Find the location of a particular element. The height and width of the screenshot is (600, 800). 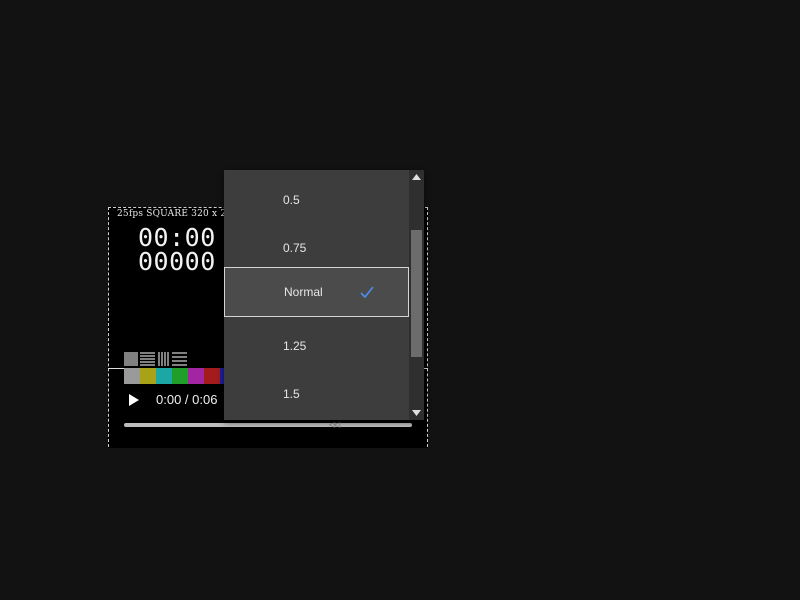

speed-option-label: 0.5 is located at coordinates (291, 199).